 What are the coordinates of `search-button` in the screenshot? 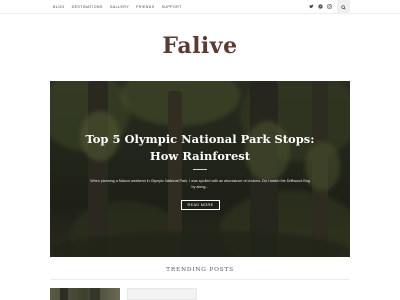 It's located at (343, 7).